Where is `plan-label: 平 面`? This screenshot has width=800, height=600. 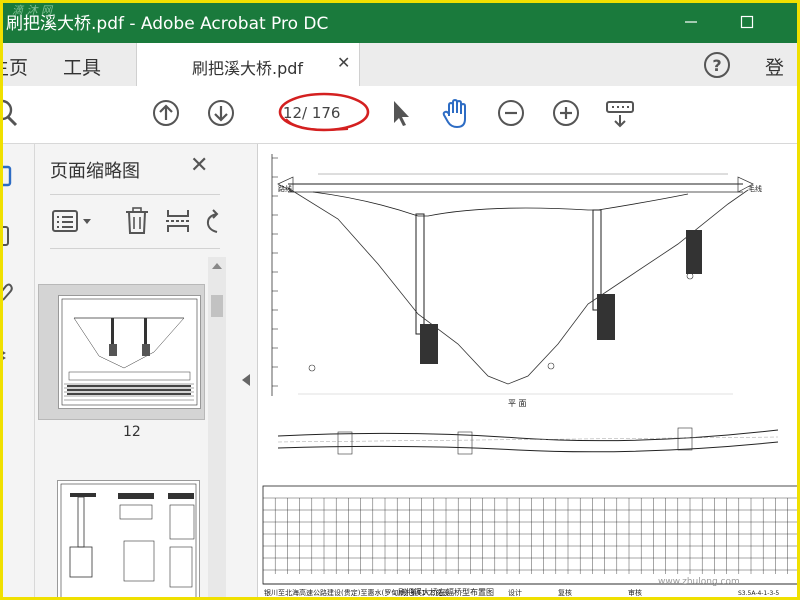 plan-label: 平 面 is located at coordinates (517, 403).